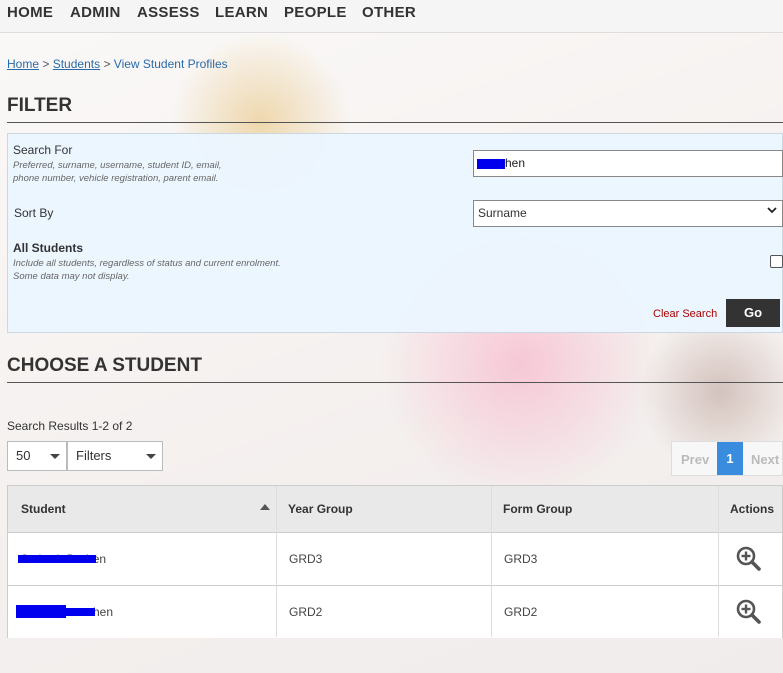  Describe the element at coordinates (502, 213) in the screenshot. I see `sort-select-value: Surname` at that location.